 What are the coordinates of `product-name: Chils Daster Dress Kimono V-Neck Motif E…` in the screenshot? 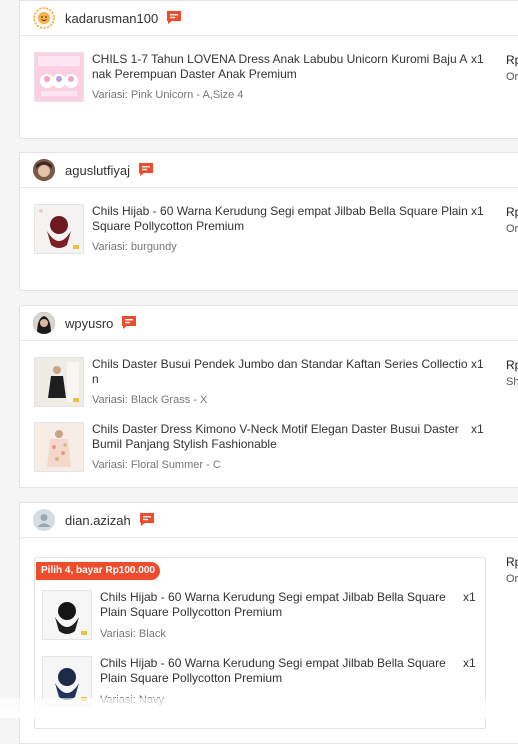 It's located at (280, 437).